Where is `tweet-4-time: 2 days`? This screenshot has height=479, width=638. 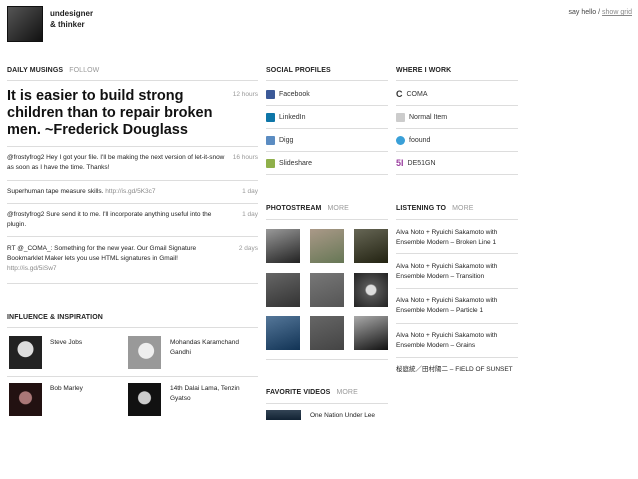 tweet-4-time: 2 days is located at coordinates (248, 248).